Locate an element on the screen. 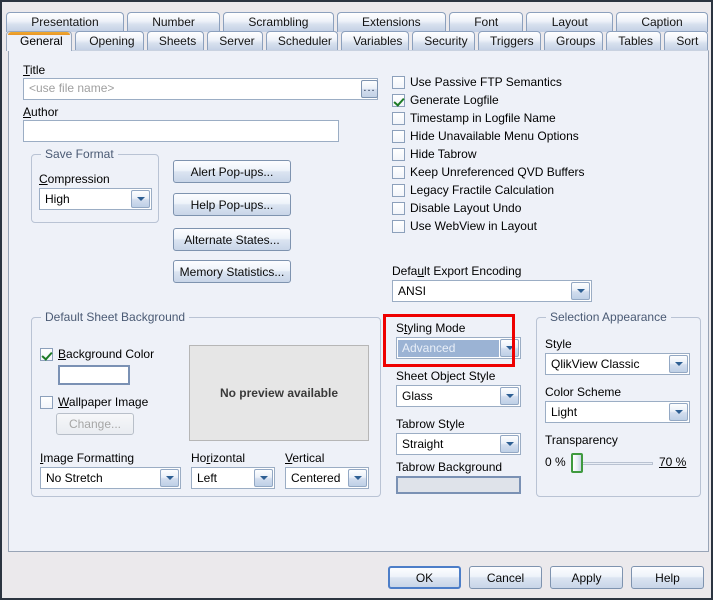  background-color-swatch is located at coordinates (94, 375).